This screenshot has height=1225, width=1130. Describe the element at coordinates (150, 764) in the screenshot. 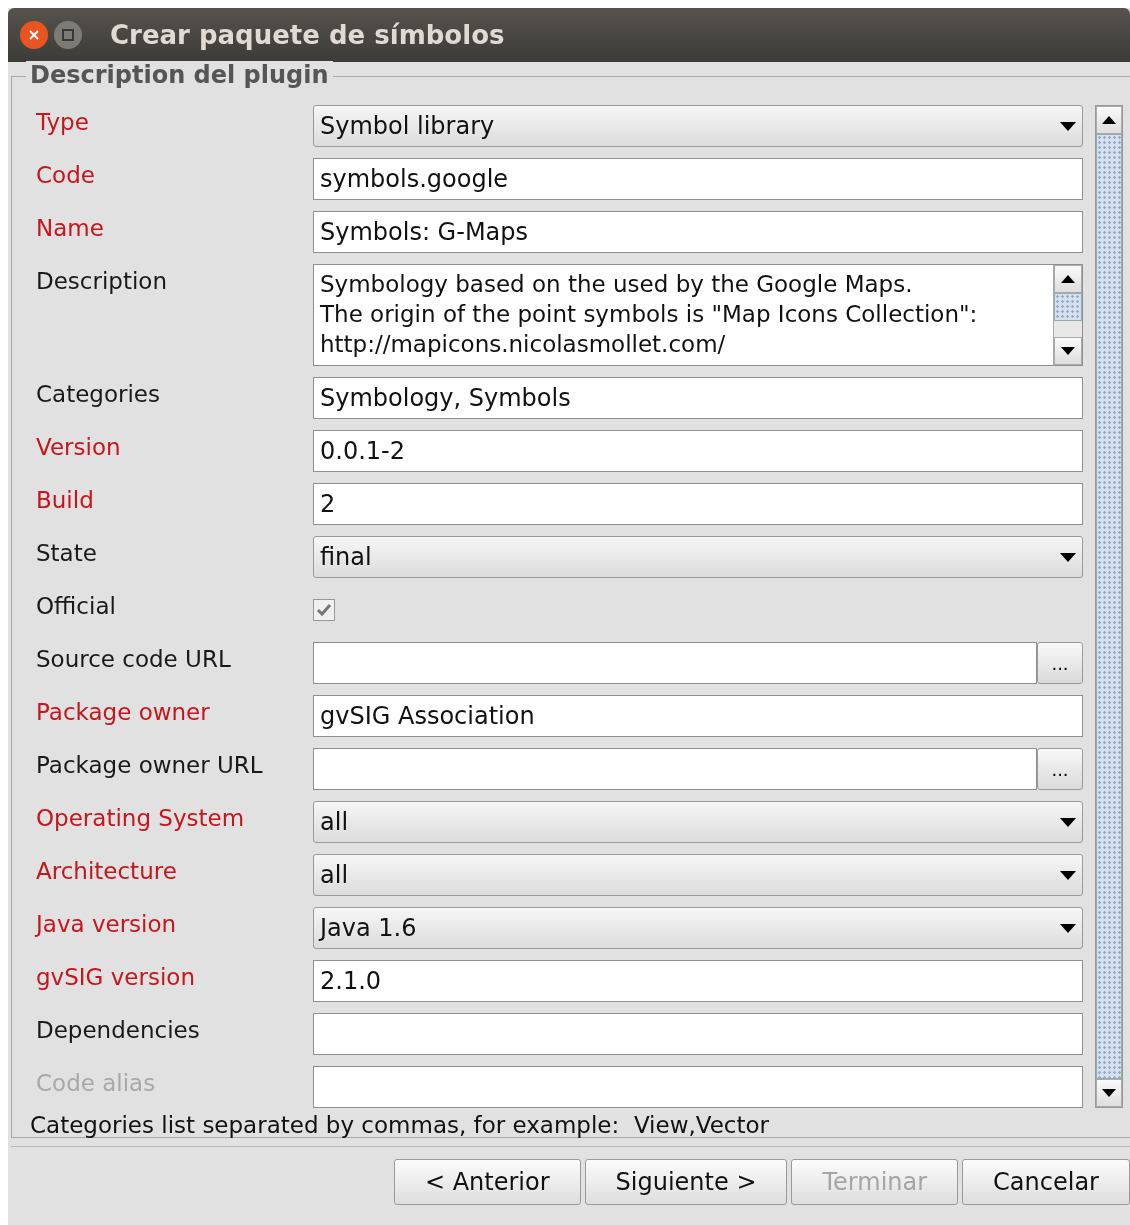

I see `field-label: Package owner URL` at that location.